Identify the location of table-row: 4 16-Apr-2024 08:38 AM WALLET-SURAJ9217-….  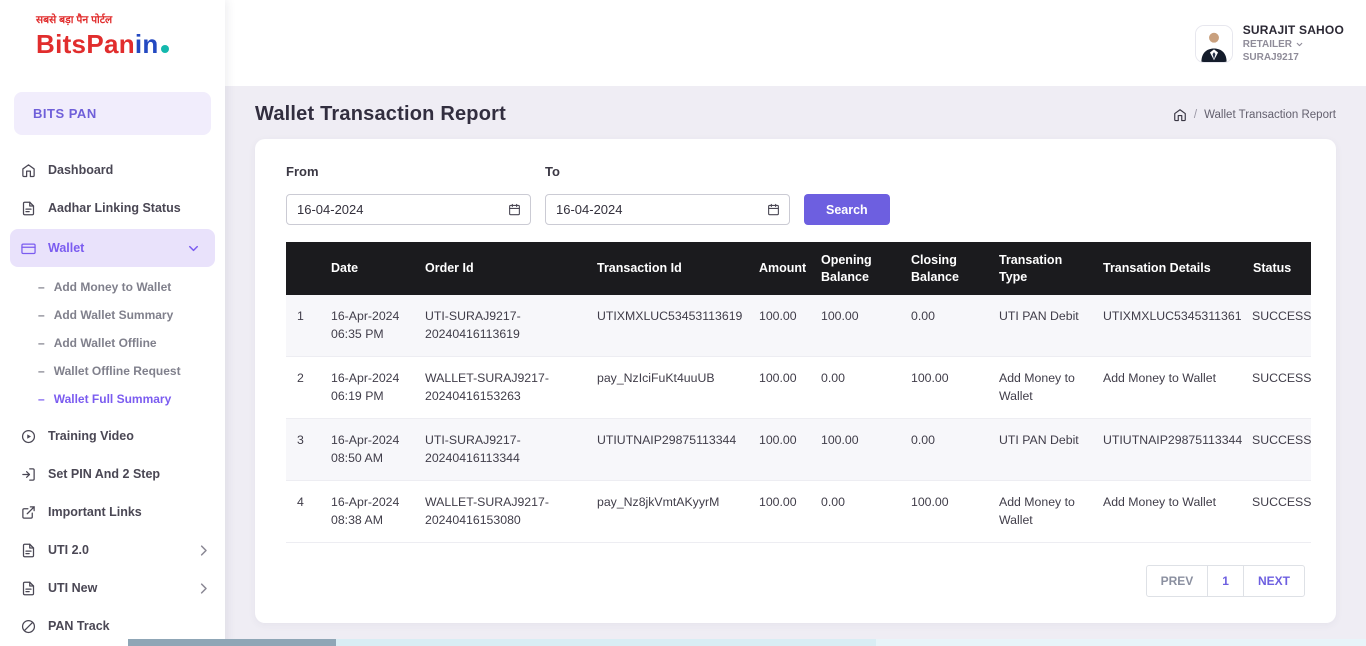
(798, 511).